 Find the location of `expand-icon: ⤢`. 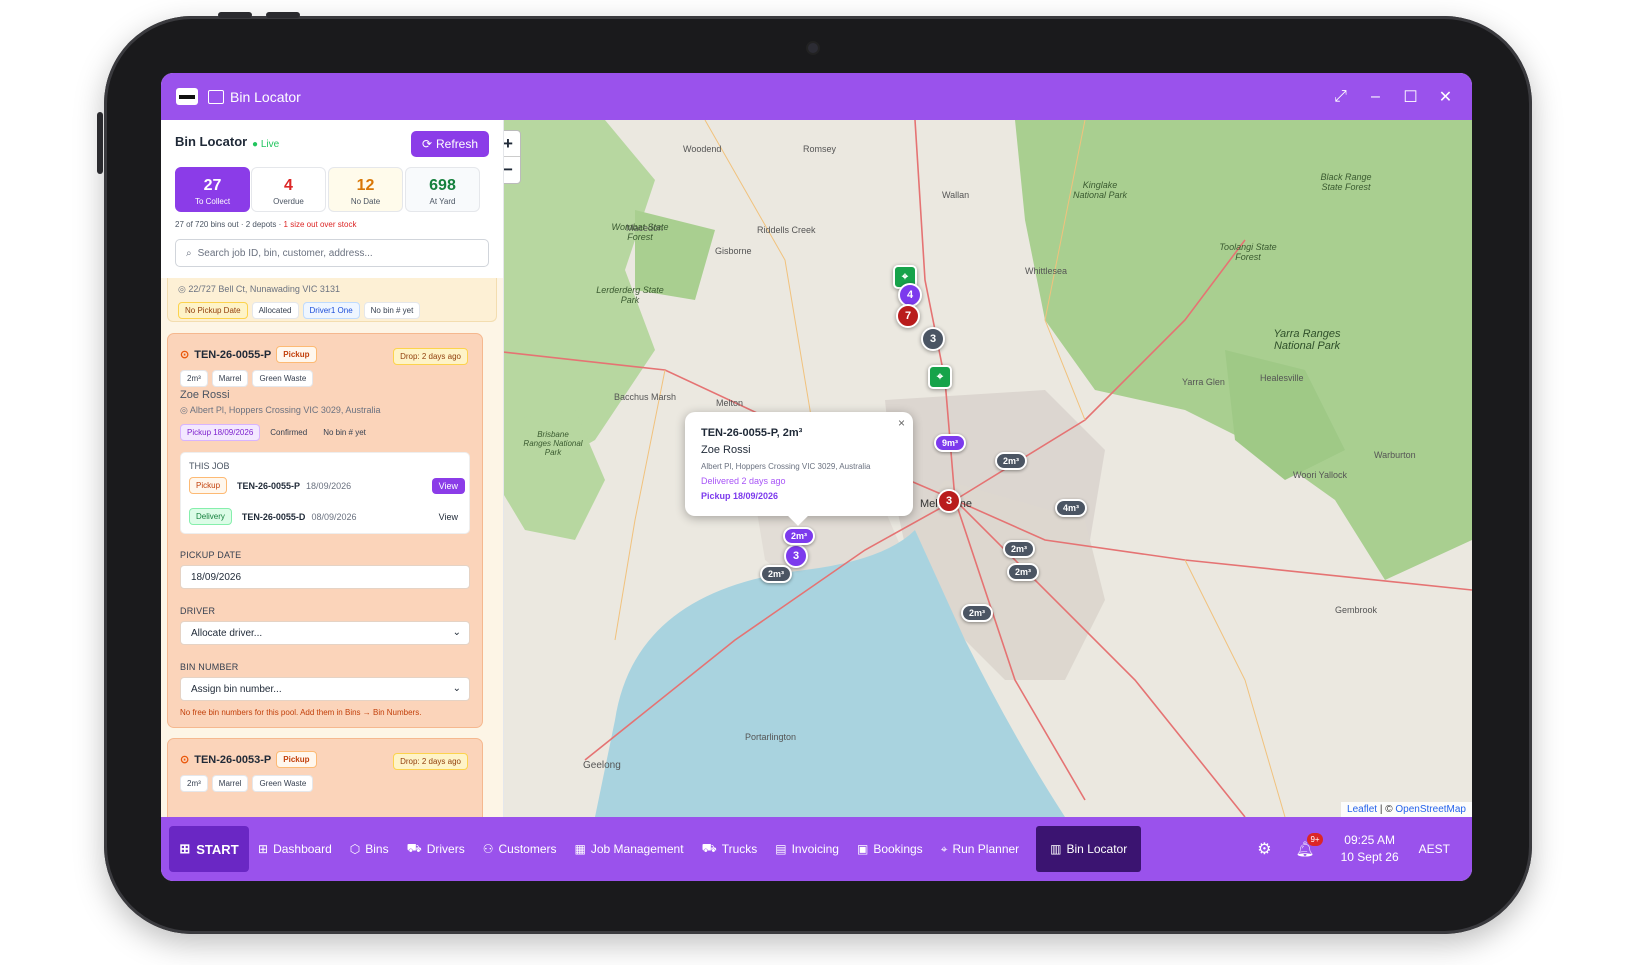

expand-icon: ⤢ is located at coordinates (1340, 97).